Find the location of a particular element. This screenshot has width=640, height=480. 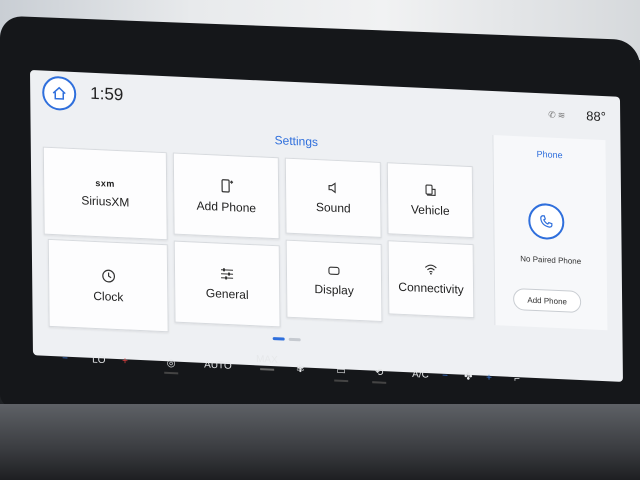

phone-panel-title: Phone is located at coordinates (549, 155).